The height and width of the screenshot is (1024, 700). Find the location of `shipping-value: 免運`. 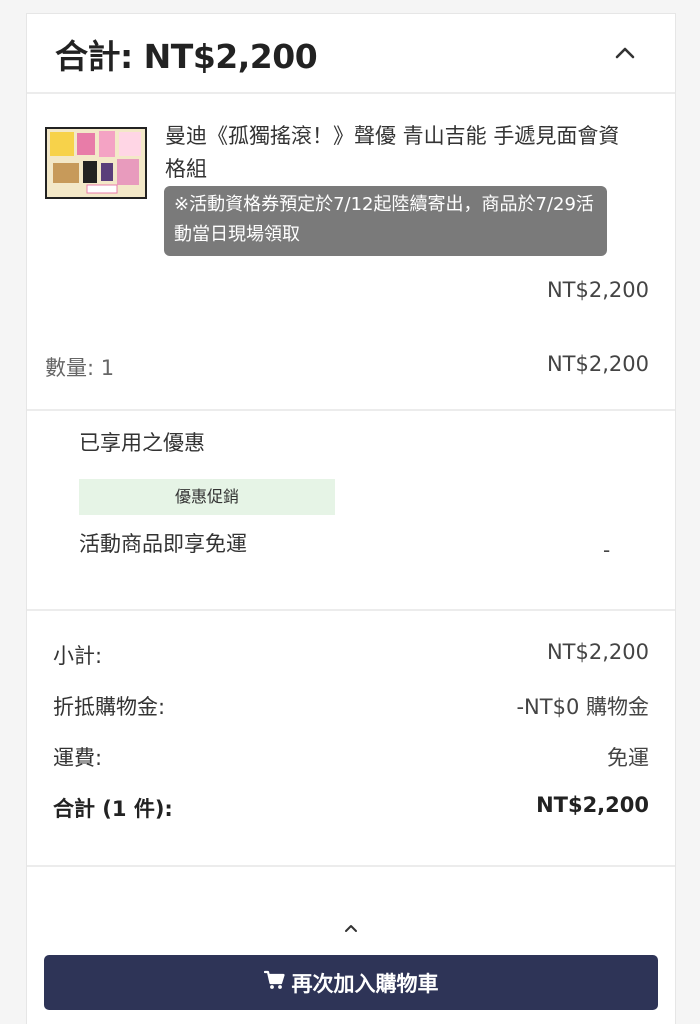

shipping-value: 免運 is located at coordinates (628, 758).